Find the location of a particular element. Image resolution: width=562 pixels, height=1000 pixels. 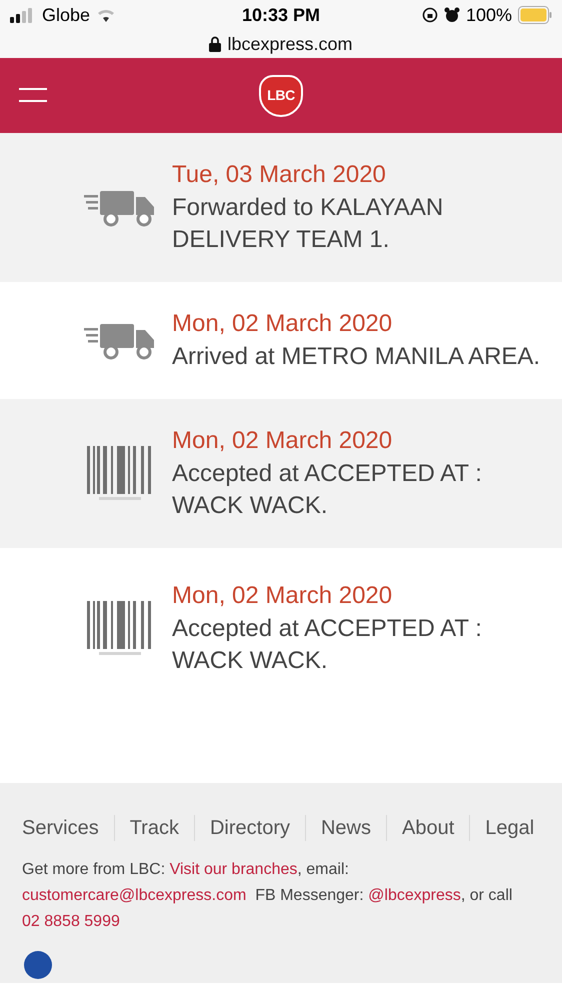

wifi-icon is located at coordinates (106, 15).